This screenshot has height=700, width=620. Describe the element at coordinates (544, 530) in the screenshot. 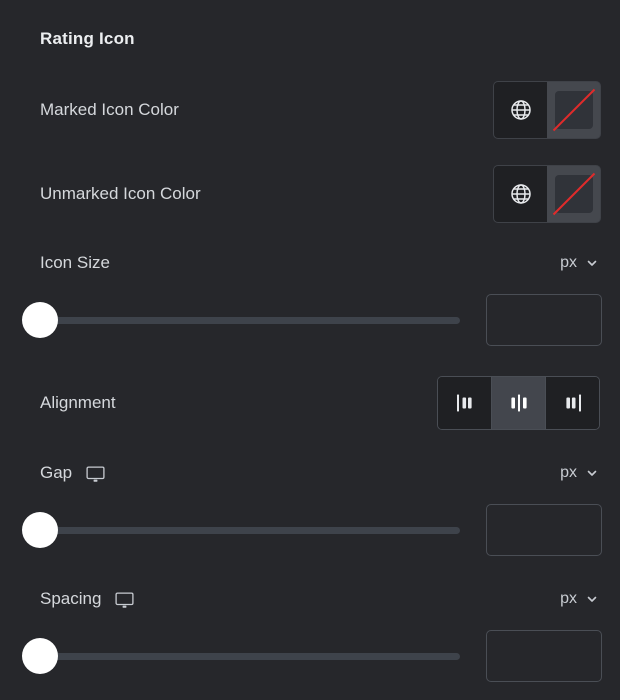

I see `gap-input` at that location.